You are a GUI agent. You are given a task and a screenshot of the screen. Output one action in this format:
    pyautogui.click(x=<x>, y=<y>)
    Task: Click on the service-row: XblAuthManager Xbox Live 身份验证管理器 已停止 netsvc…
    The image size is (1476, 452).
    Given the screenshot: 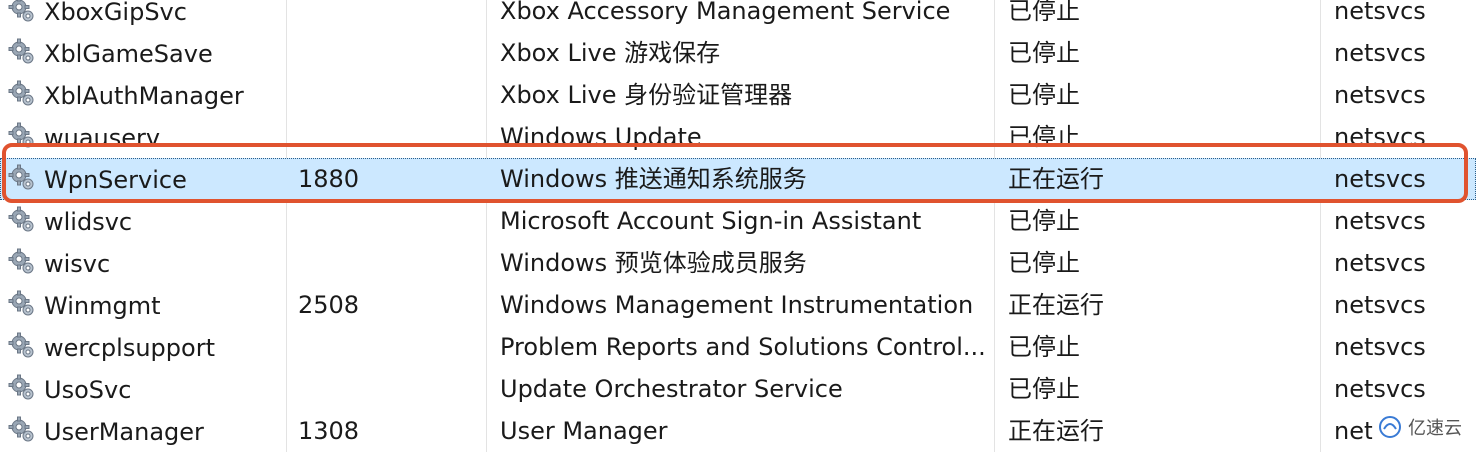 What is the action you would take?
    pyautogui.click(x=738, y=95)
    